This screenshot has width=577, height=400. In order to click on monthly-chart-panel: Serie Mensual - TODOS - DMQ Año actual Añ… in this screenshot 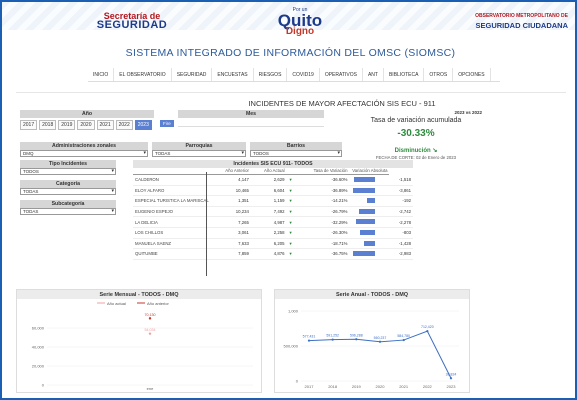, I will do `click(139, 341)`.